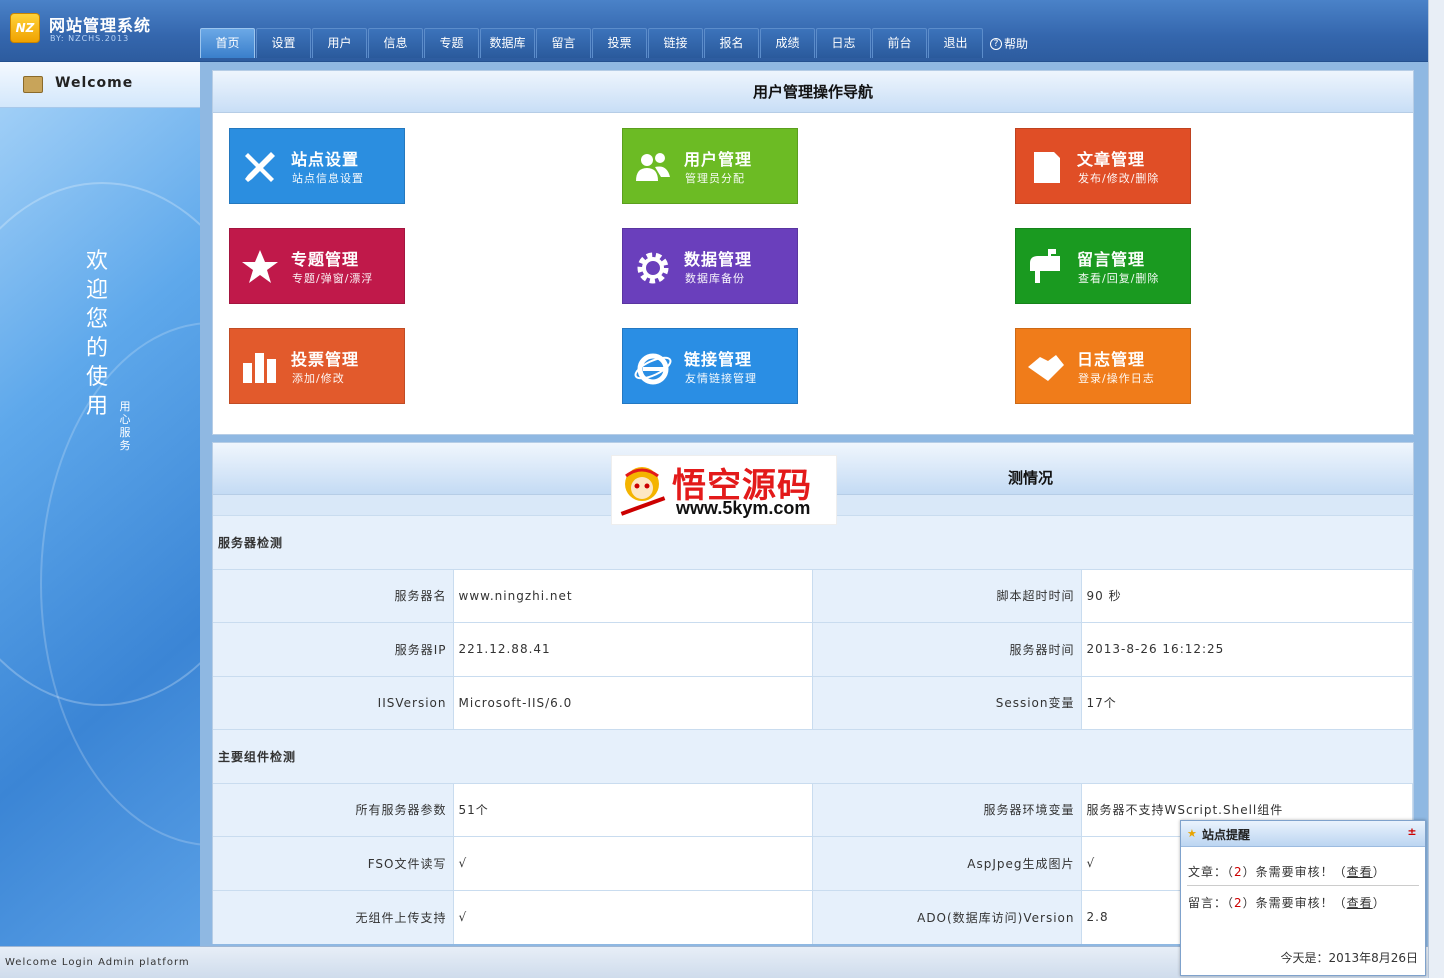  Describe the element at coordinates (715, 278) in the screenshot. I see `tile-subtitle: 数据库备份` at that location.